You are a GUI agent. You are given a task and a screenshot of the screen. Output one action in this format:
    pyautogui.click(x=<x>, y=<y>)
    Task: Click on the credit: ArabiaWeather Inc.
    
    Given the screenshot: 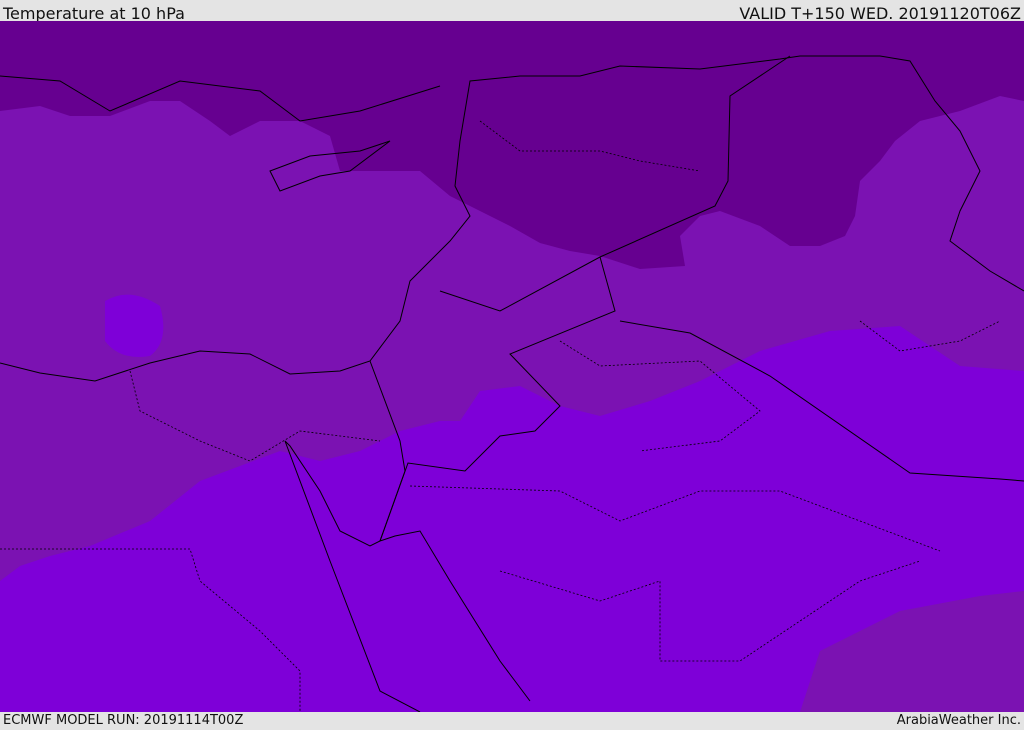 What is the action you would take?
    pyautogui.click(x=958, y=720)
    